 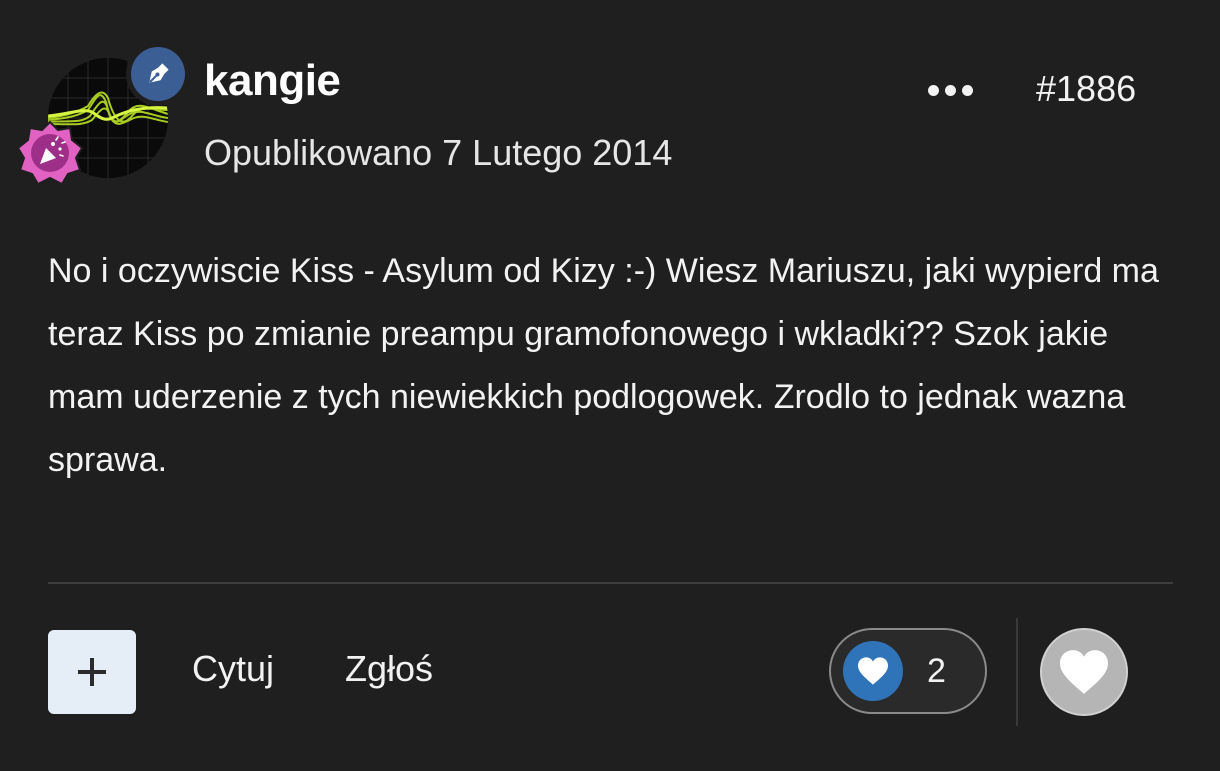 What do you see at coordinates (610, 583) in the screenshot?
I see `divider` at bounding box center [610, 583].